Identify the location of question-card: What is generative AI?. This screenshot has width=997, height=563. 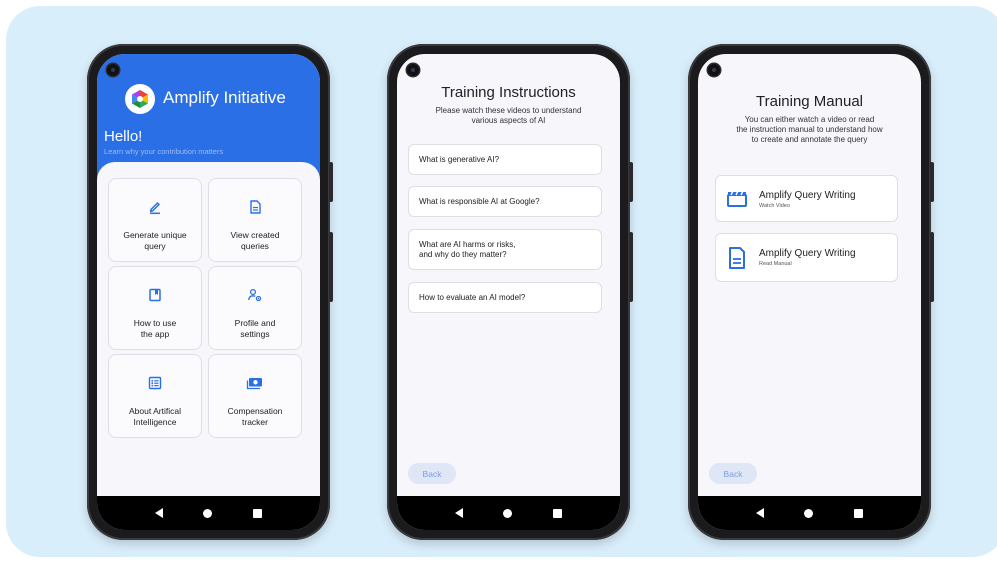
(505, 159).